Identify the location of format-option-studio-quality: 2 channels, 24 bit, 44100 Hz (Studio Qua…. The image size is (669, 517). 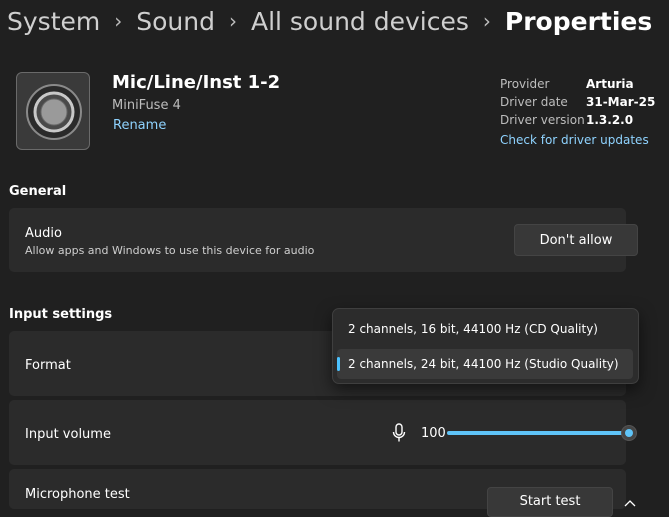
(485, 364).